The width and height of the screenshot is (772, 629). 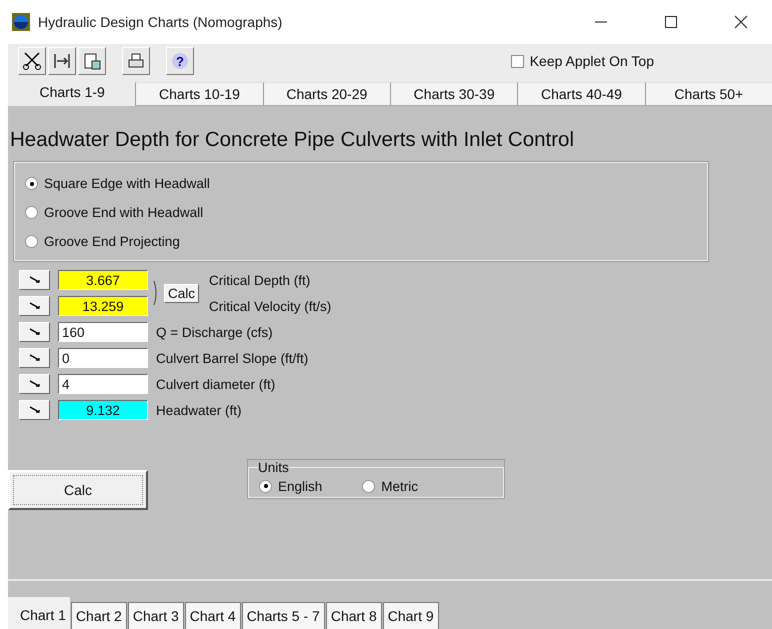 I want to click on scissors-icon, so click(x=32, y=61).